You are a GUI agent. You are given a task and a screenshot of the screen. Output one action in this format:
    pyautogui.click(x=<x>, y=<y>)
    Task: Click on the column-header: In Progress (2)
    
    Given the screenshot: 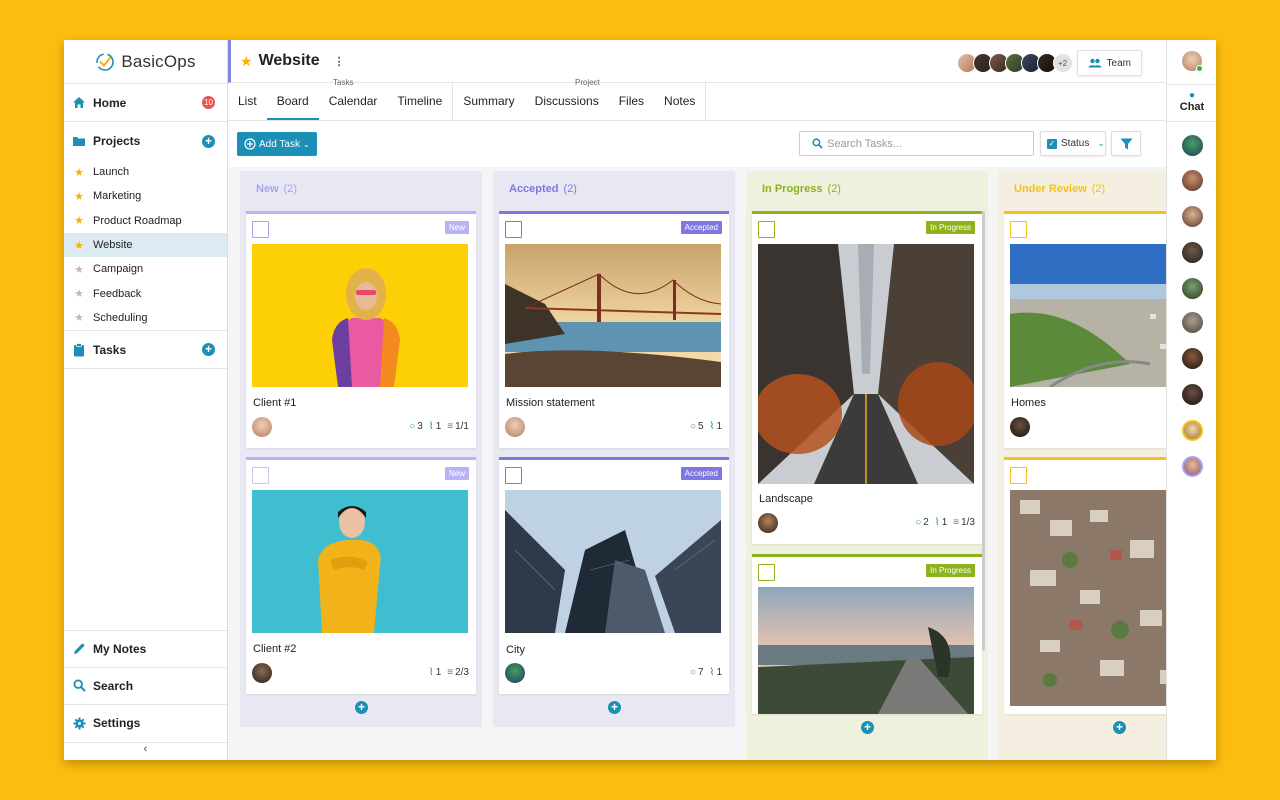 What is the action you would take?
    pyautogui.click(x=867, y=189)
    